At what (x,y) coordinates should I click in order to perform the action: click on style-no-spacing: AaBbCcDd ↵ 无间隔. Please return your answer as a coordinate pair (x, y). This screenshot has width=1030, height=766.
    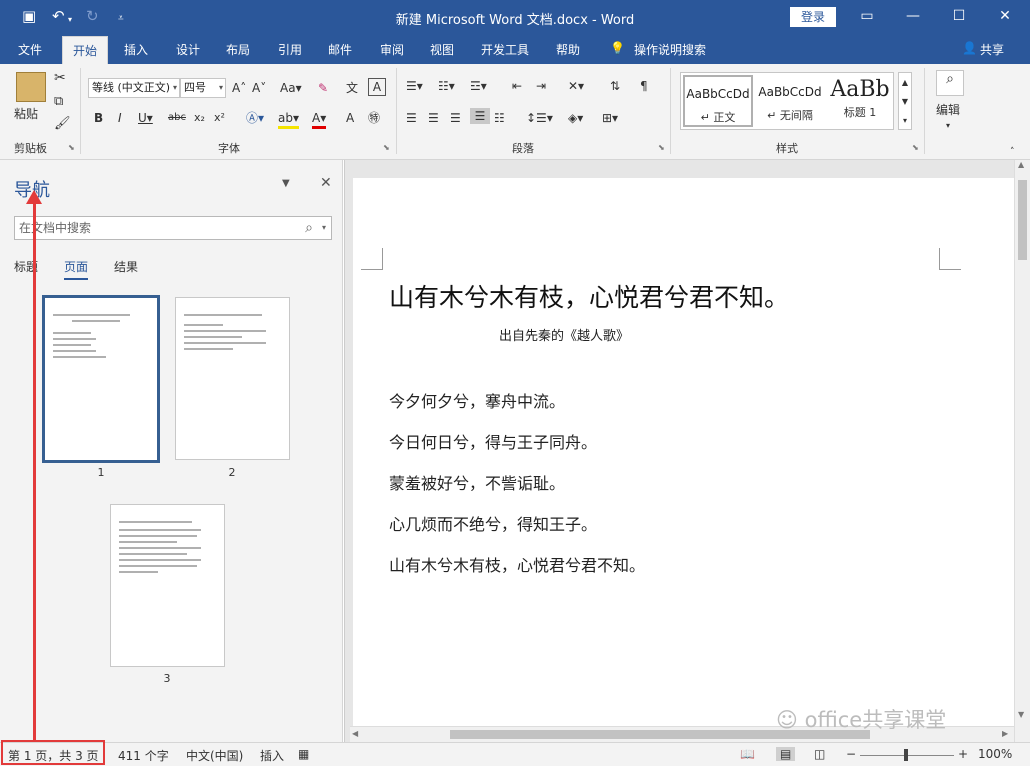
    Looking at the image, I should click on (790, 101).